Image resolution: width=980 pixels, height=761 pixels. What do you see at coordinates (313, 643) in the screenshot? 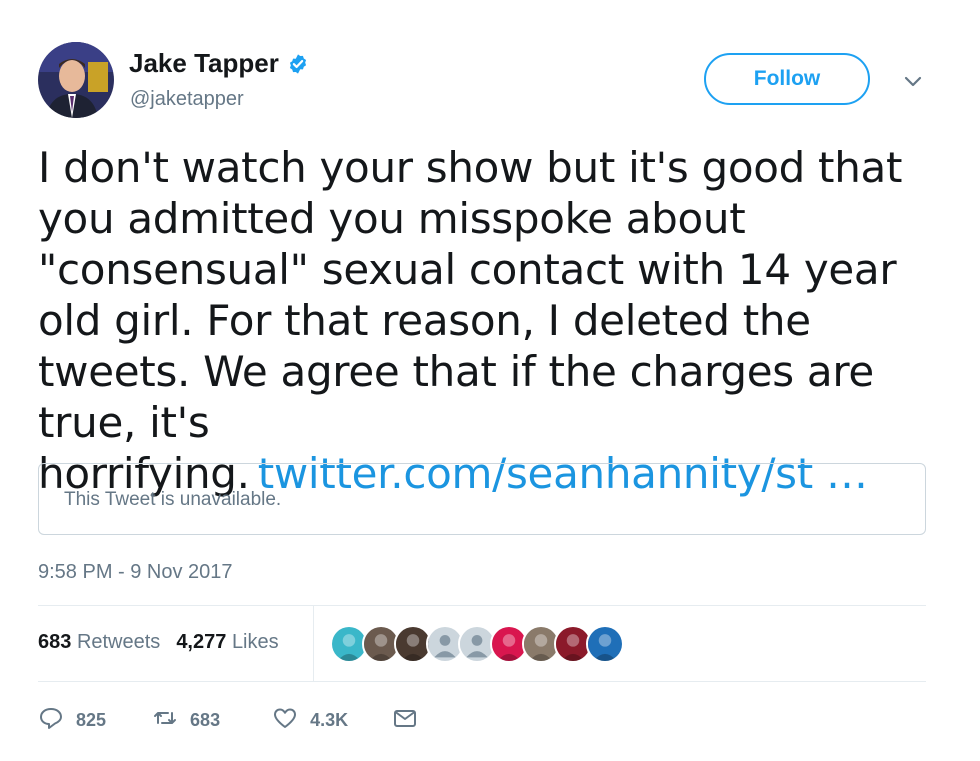
I see `stats-divider` at bounding box center [313, 643].